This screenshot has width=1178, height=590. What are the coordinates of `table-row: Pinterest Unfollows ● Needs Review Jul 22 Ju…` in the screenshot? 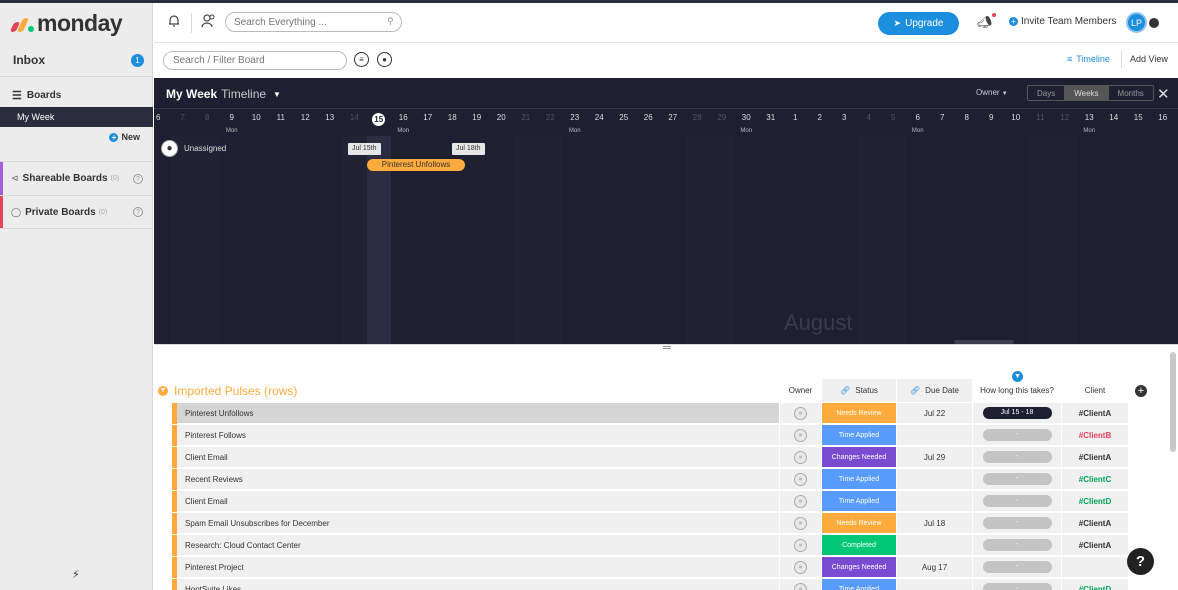 It's located at (662, 413).